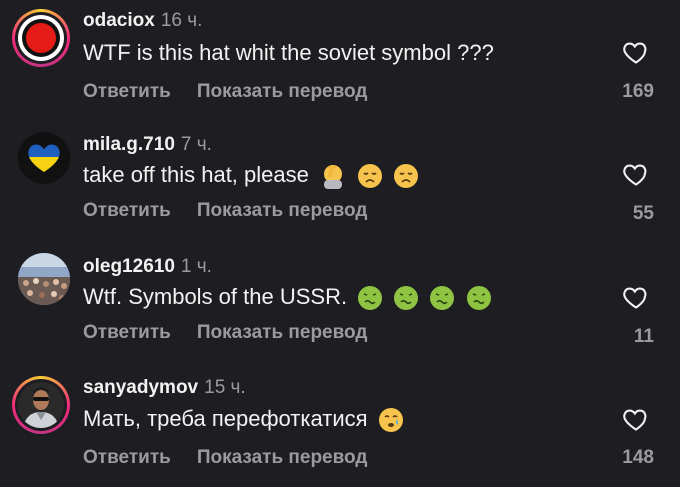 This screenshot has width=680, height=487. I want to click on username: oleg12610, so click(129, 266).